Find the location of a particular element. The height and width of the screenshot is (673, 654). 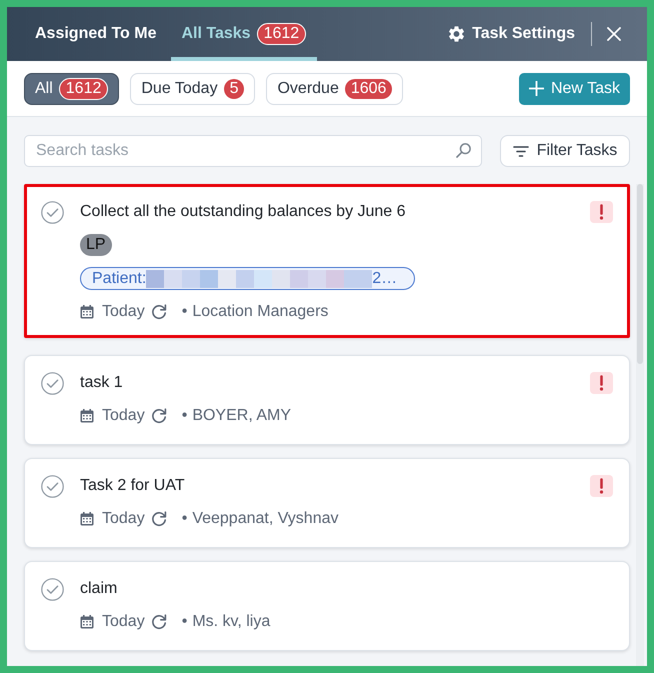

filter-pill: All 1612 is located at coordinates (72, 88).